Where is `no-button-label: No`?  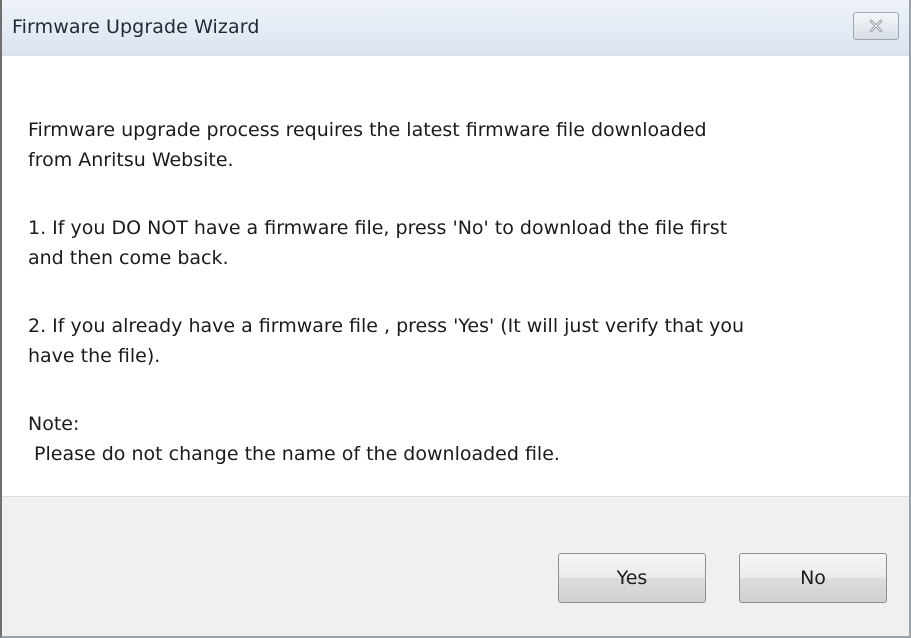
no-button-label: No is located at coordinates (813, 578).